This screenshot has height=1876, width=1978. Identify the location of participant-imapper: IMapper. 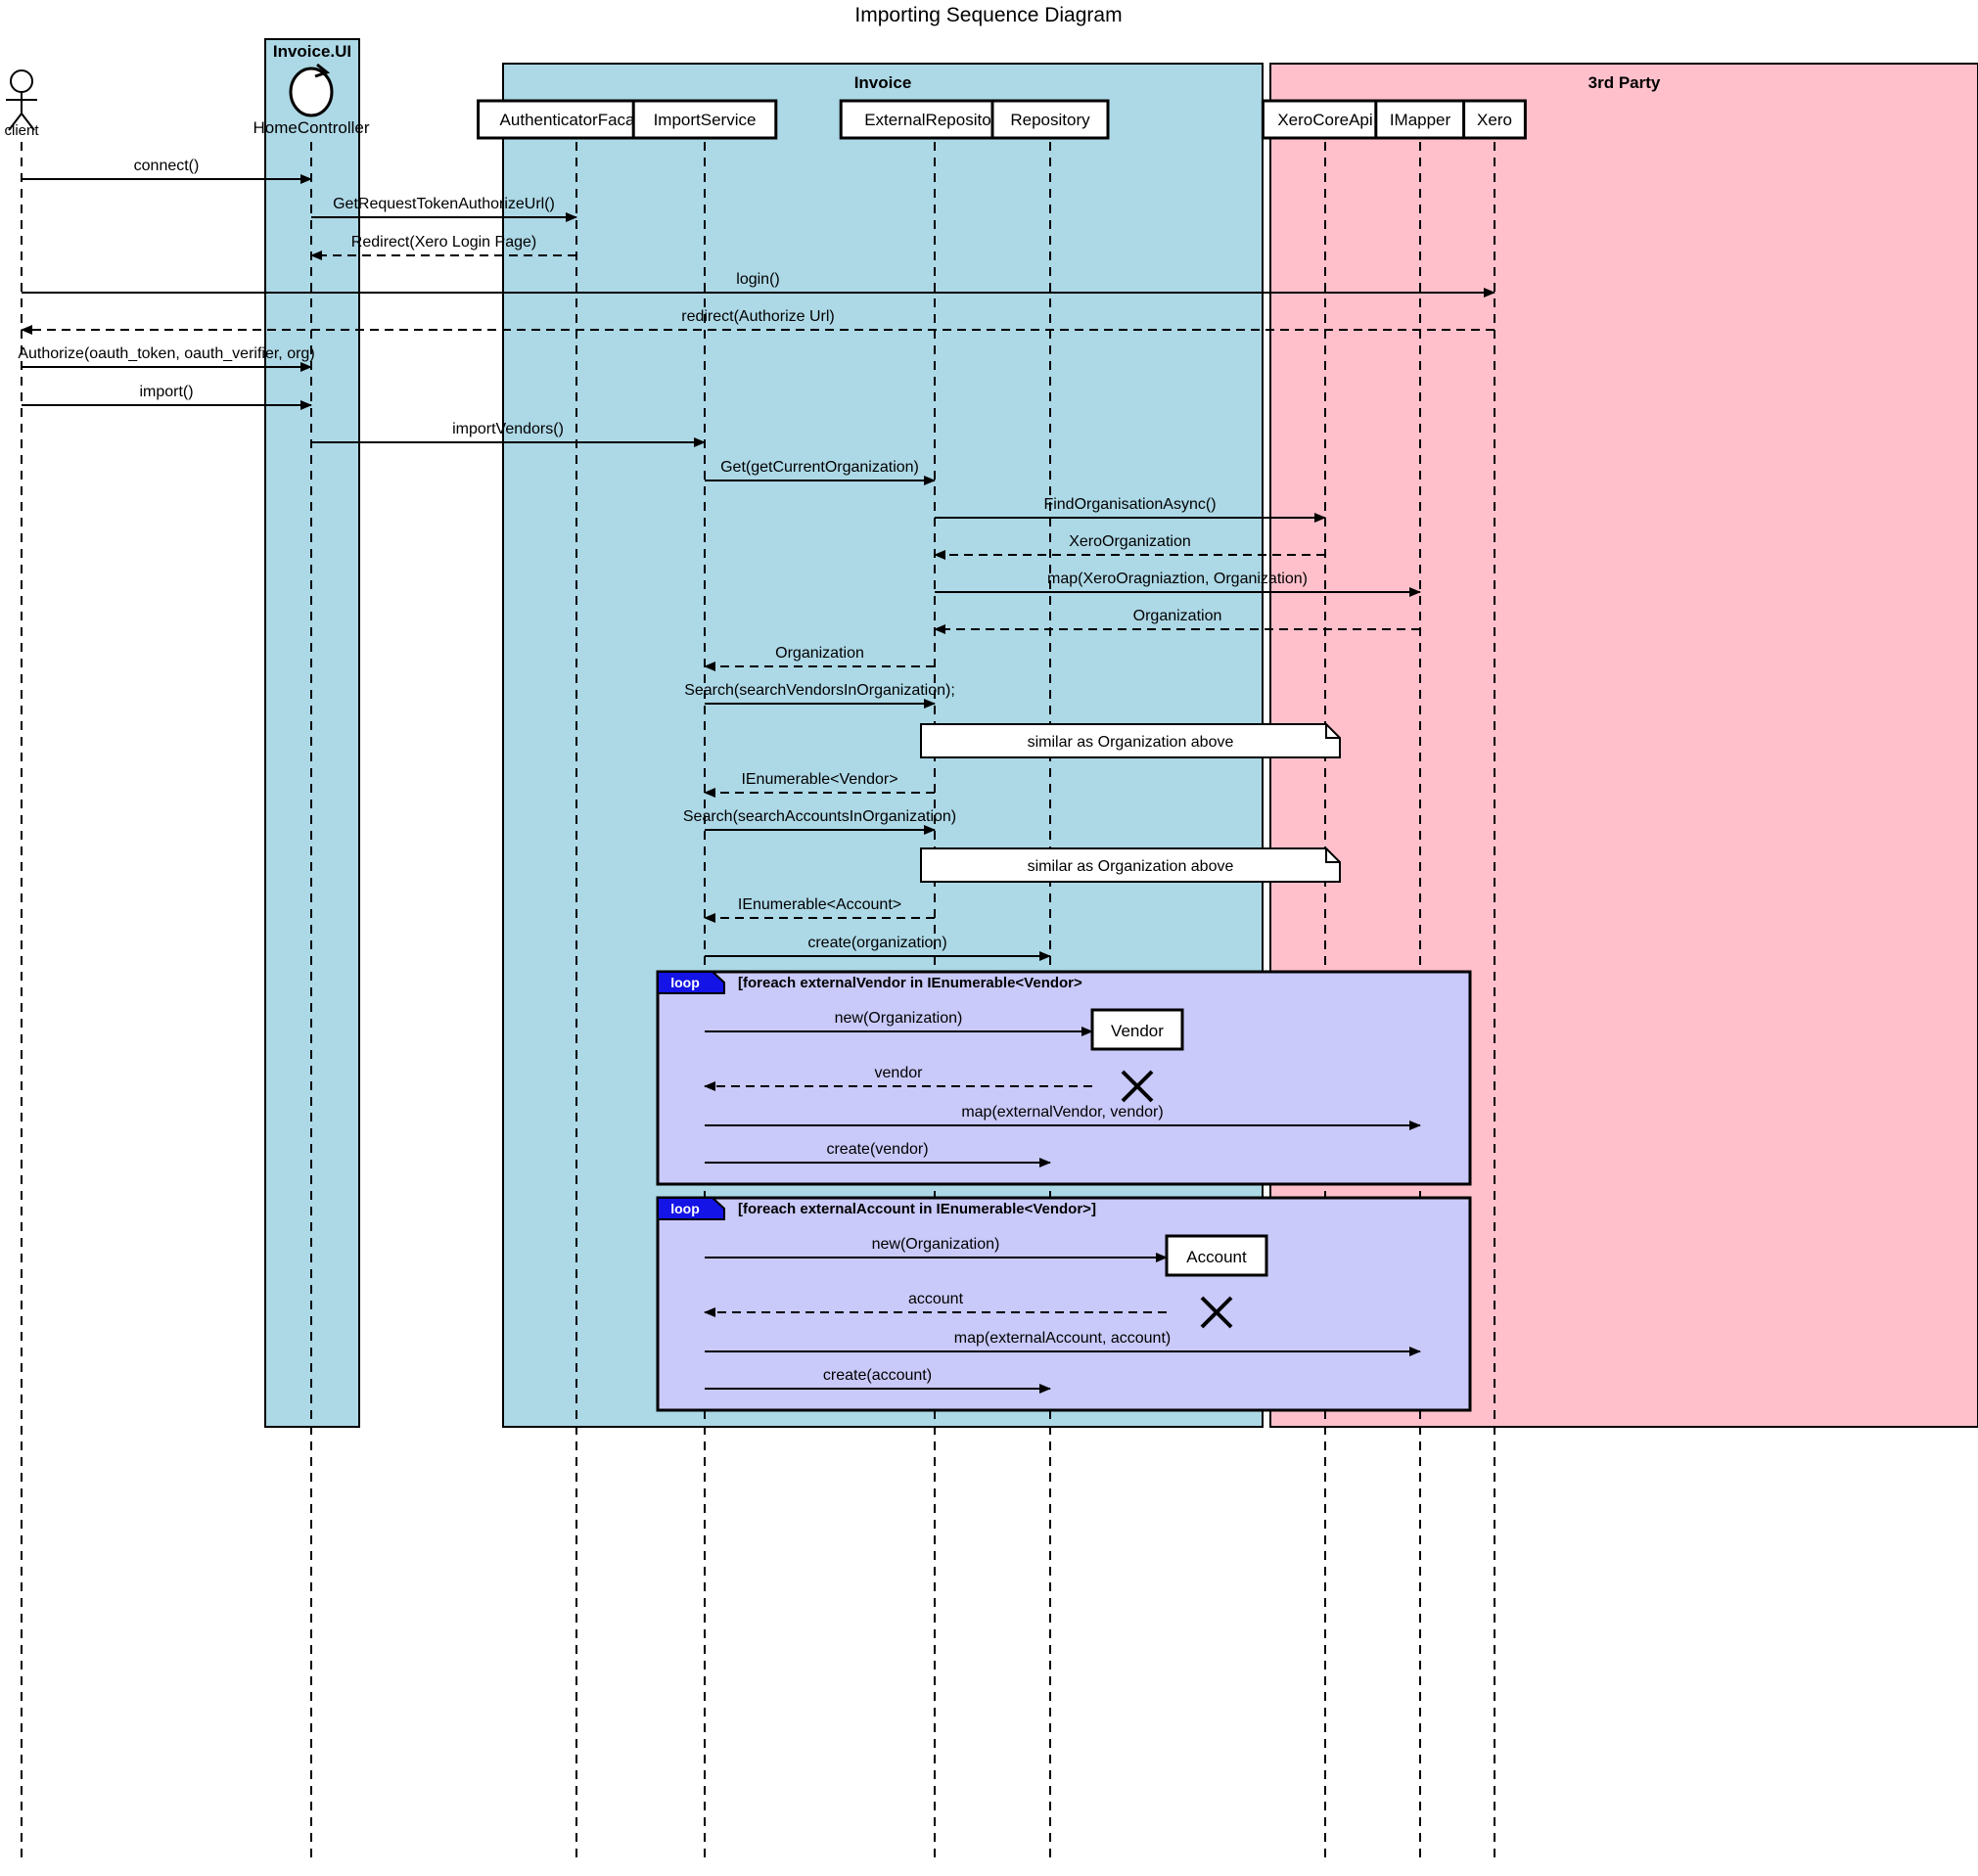
(1420, 119).